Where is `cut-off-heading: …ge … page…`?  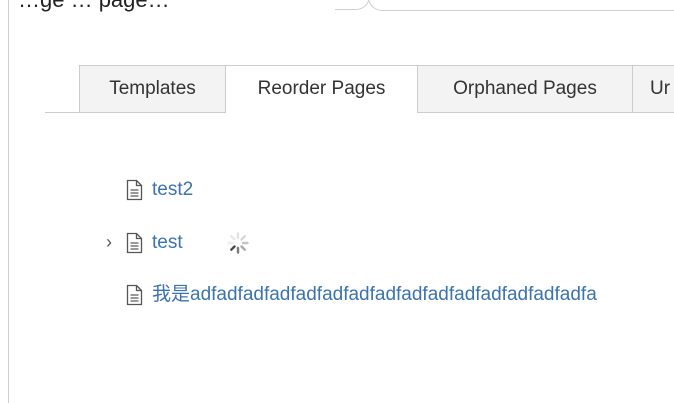 cut-off-heading: …ge … page… is located at coordinates (94, 6).